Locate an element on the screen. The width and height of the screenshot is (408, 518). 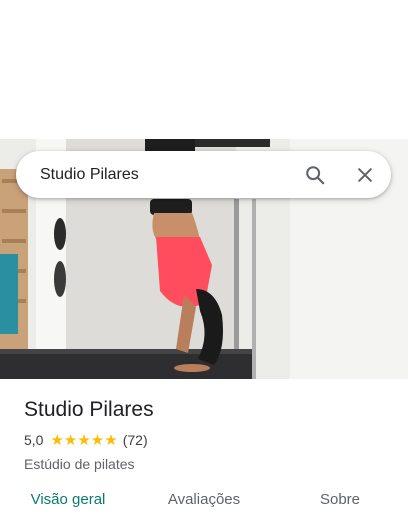
rating-row: 5,0 ★★★★★ (72) is located at coordinates (208, 440).